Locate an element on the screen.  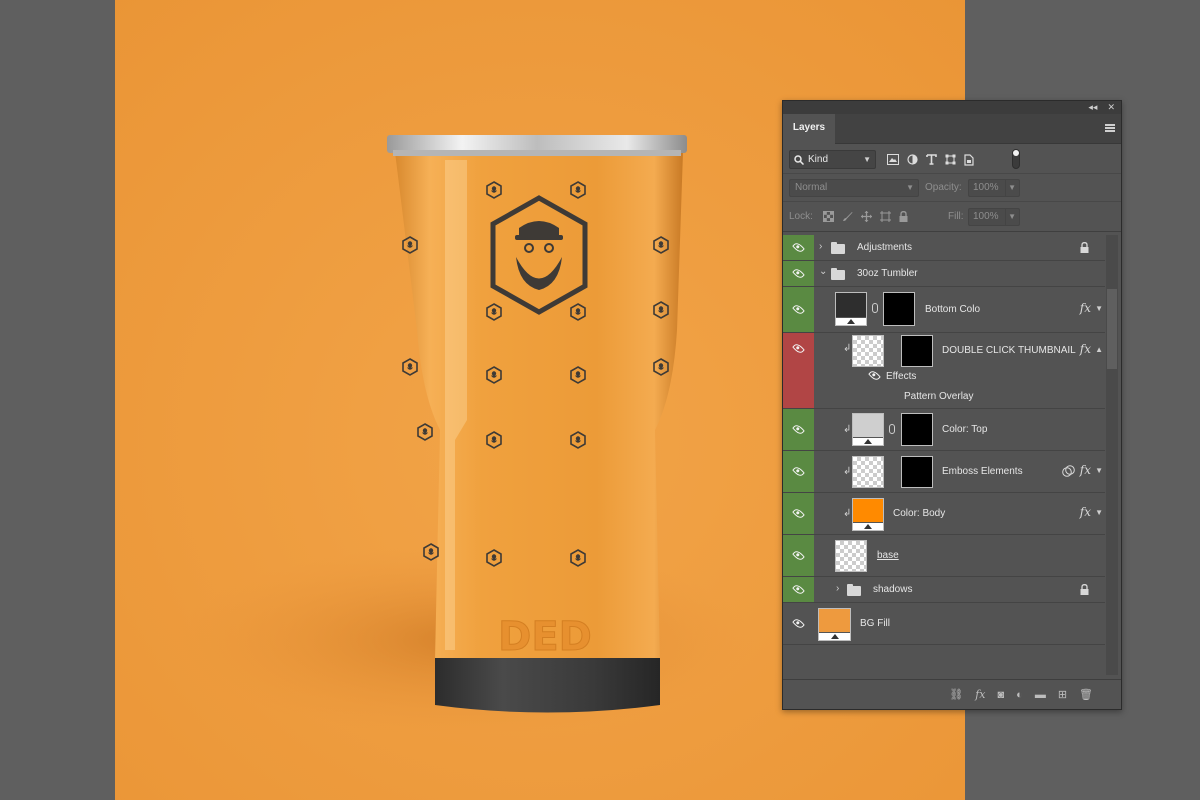
scrollbar-thumb is located at coordinates (1112, 329).